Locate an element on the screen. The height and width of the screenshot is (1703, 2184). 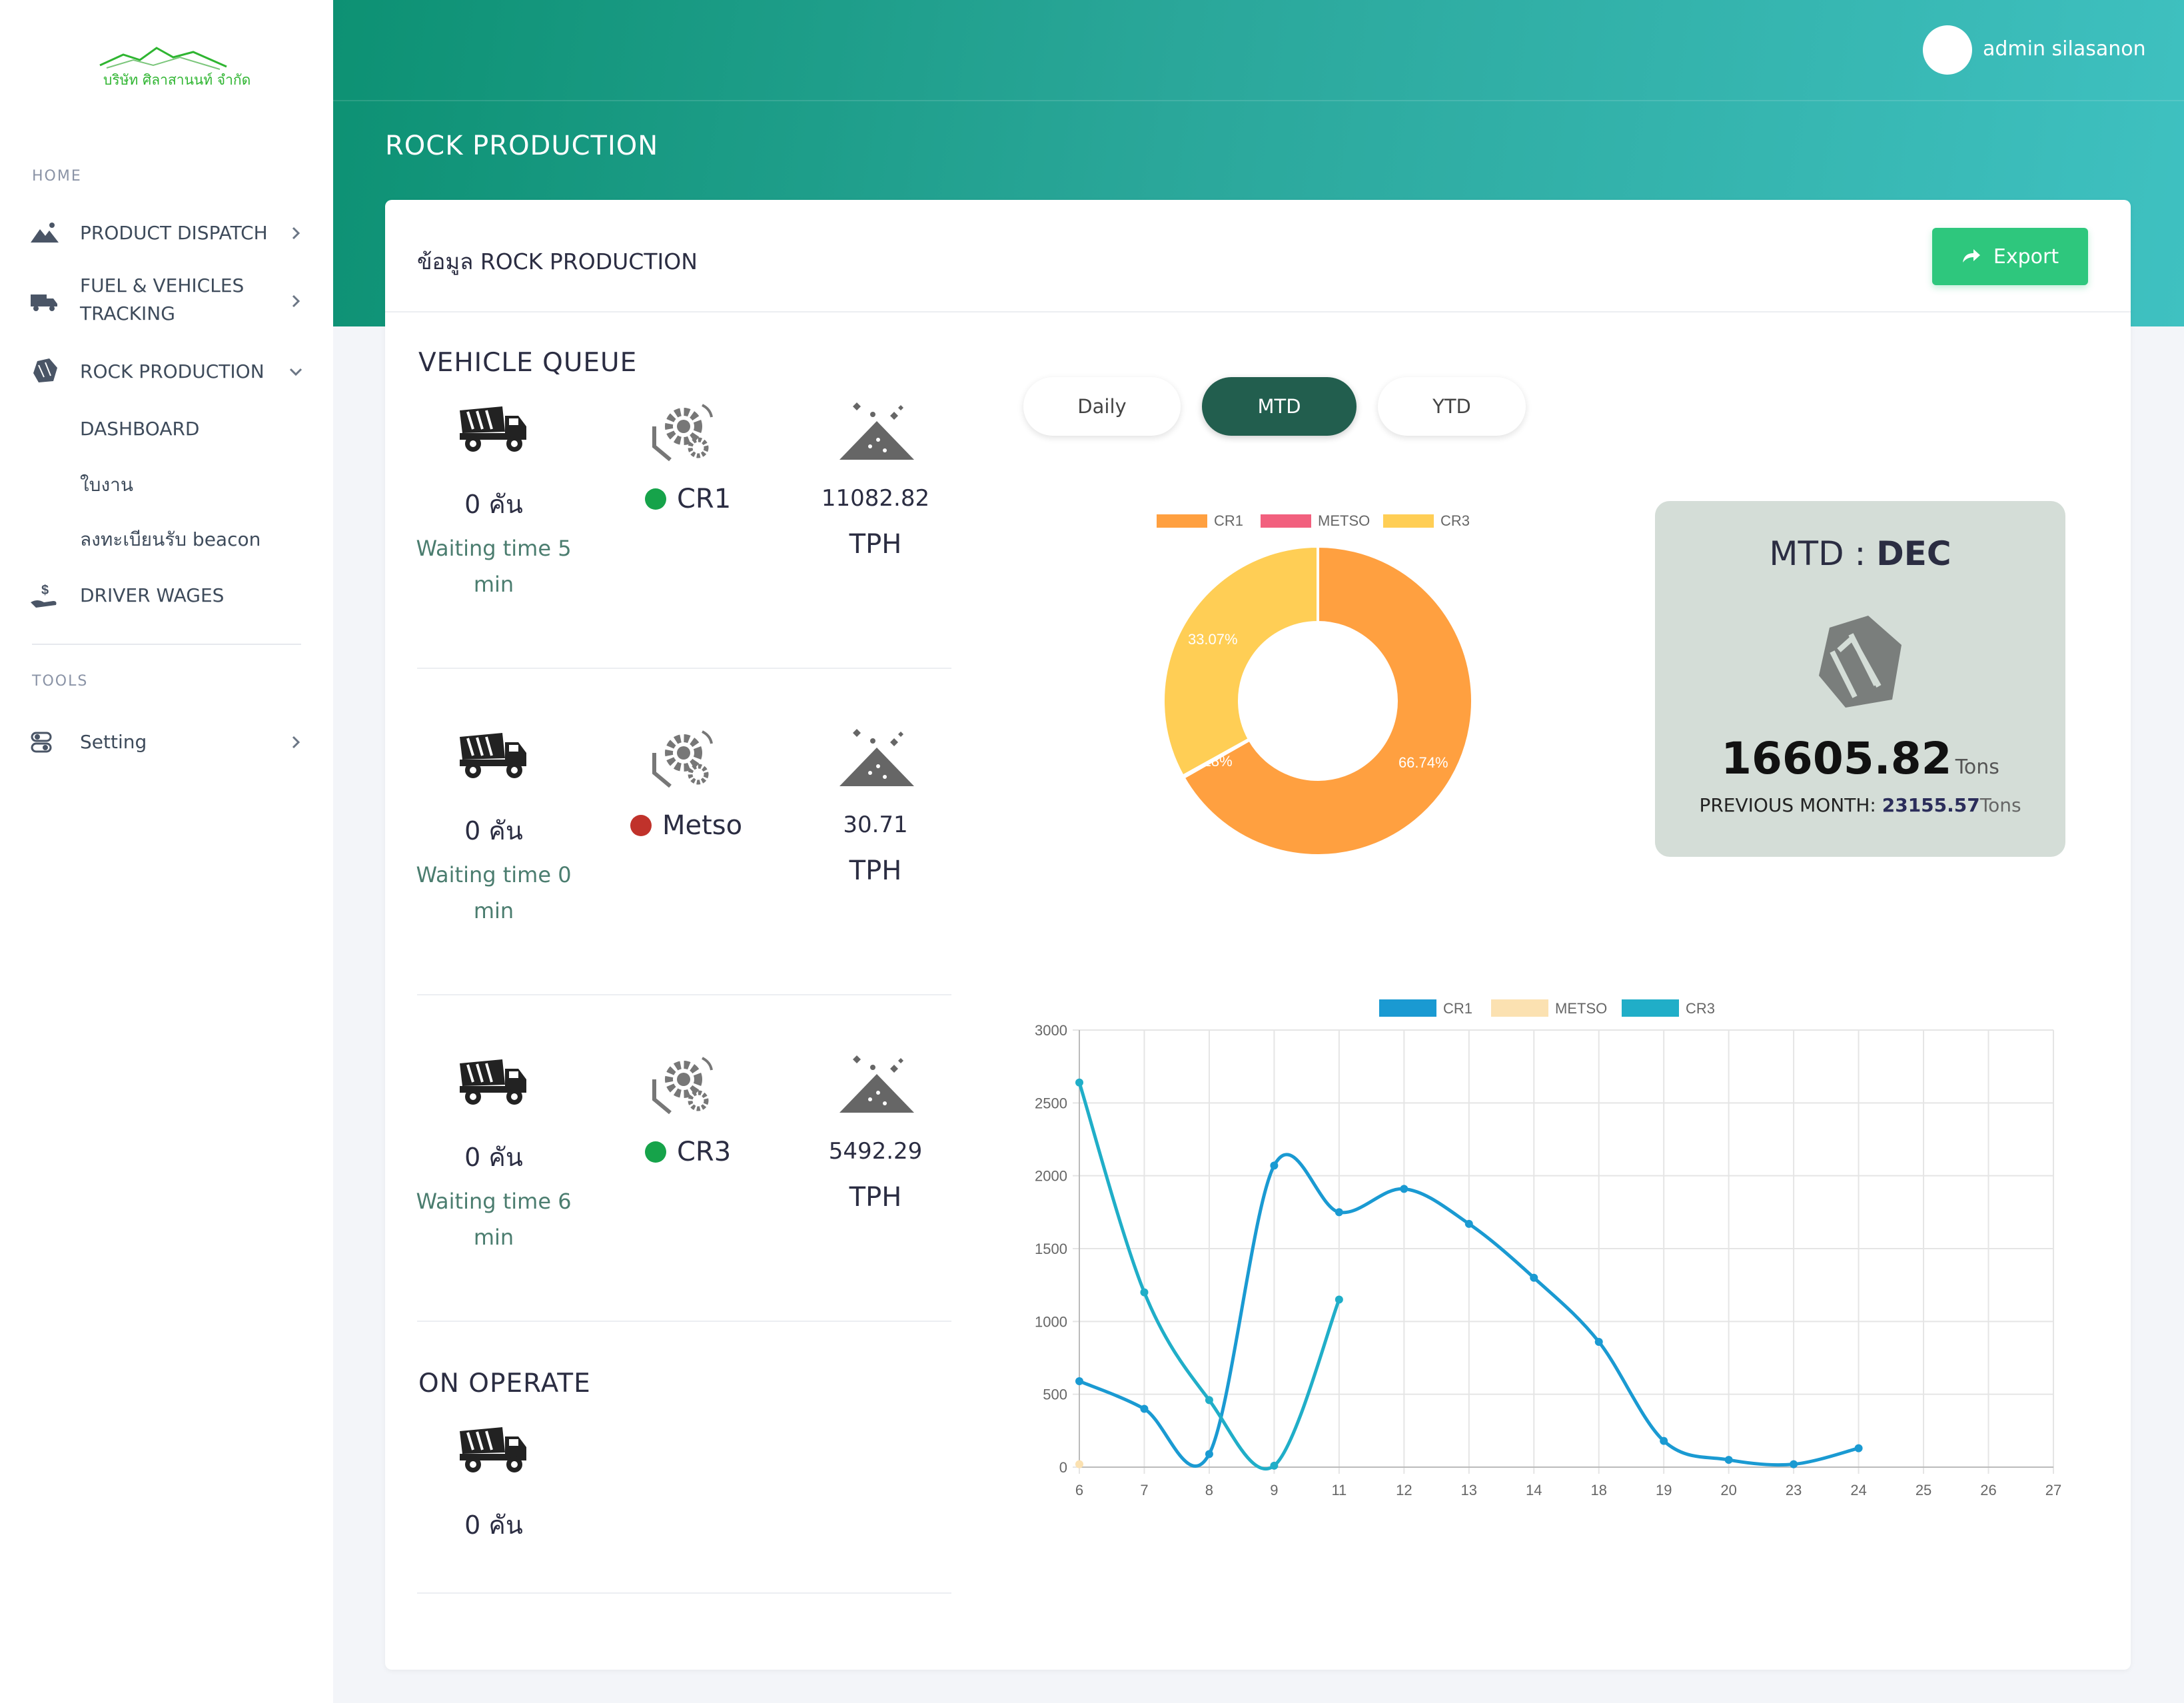
y-tick-label: 1500 is located at coordinates (1051, 1249).